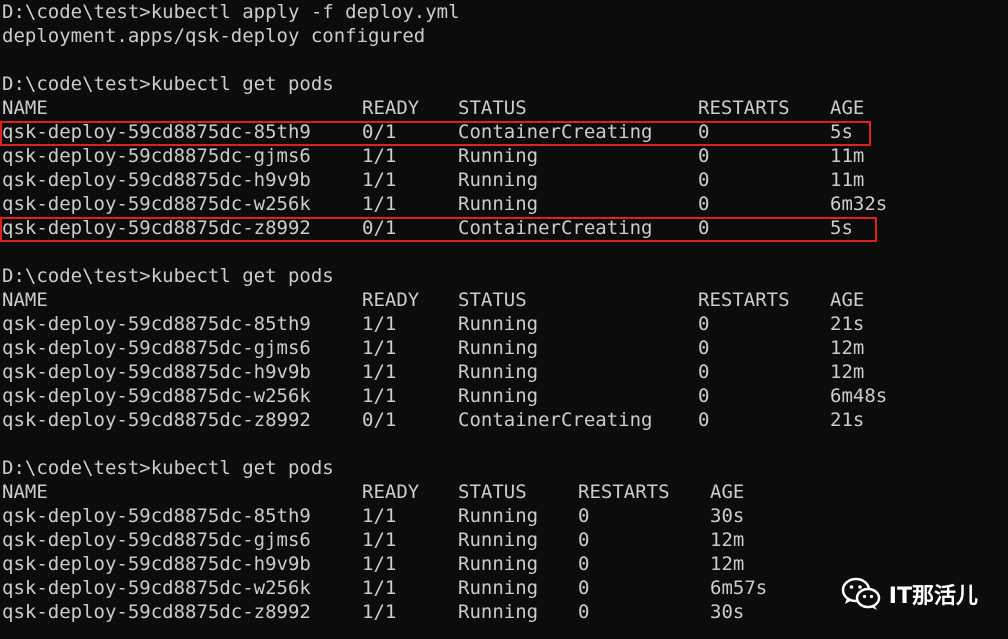  Describe the element at coordinates (727, 612) in the screenshot. I see `pod-age: 30s` at that location.